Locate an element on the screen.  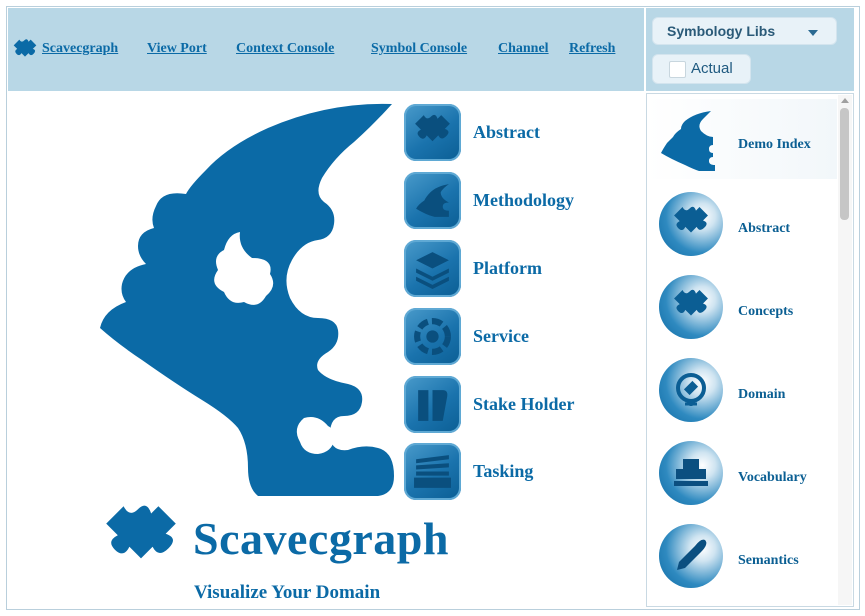
menu-item-label: Tasking is located at coordinates (503, 471).